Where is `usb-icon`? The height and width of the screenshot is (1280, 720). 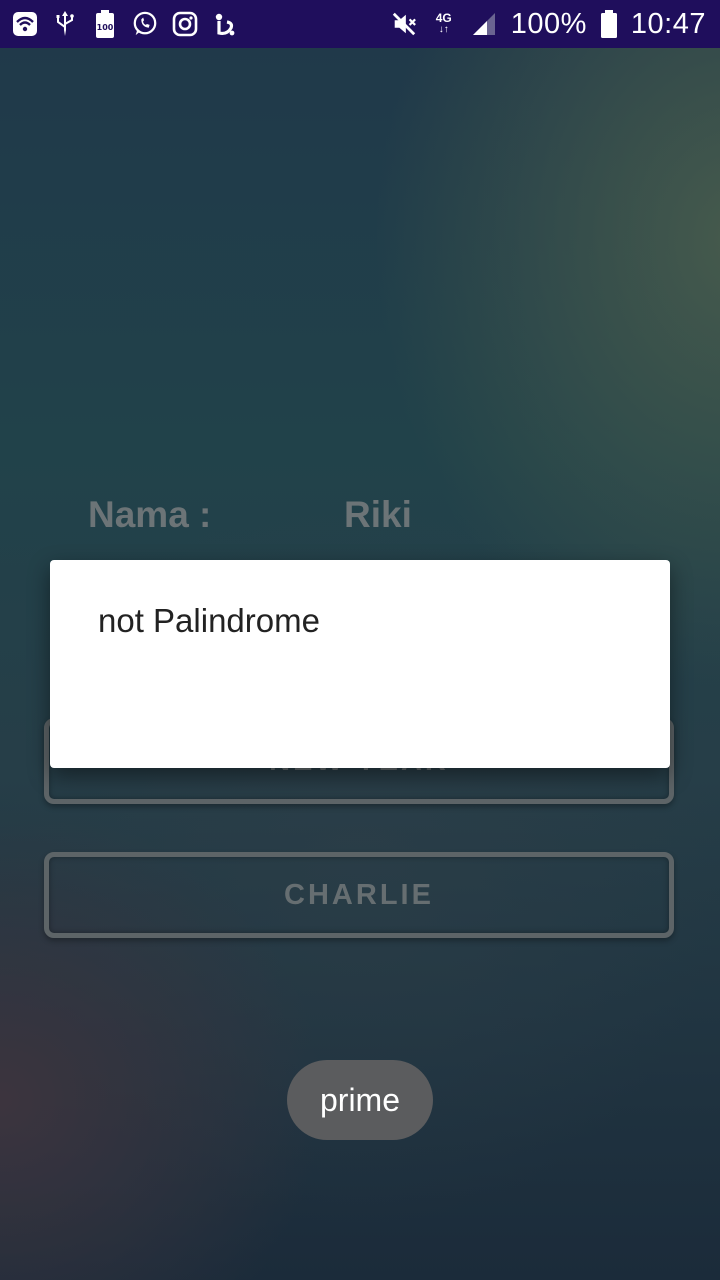 usb-icon is located at coordinates (65, 24).